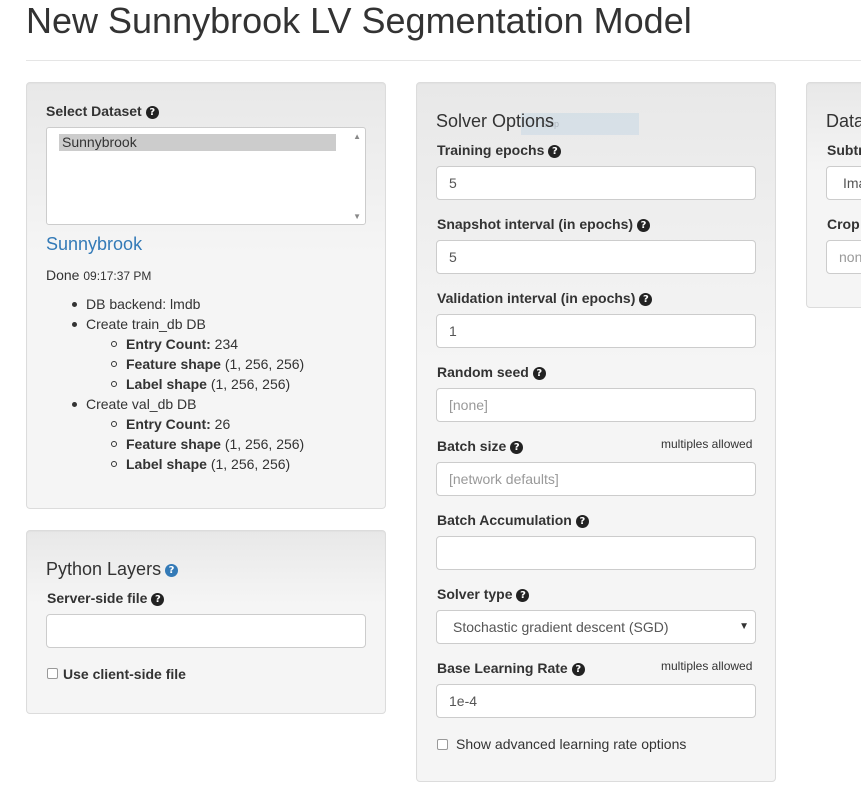  I want to click on select-dataset-label: Select Dataset?, so click(102, 111).